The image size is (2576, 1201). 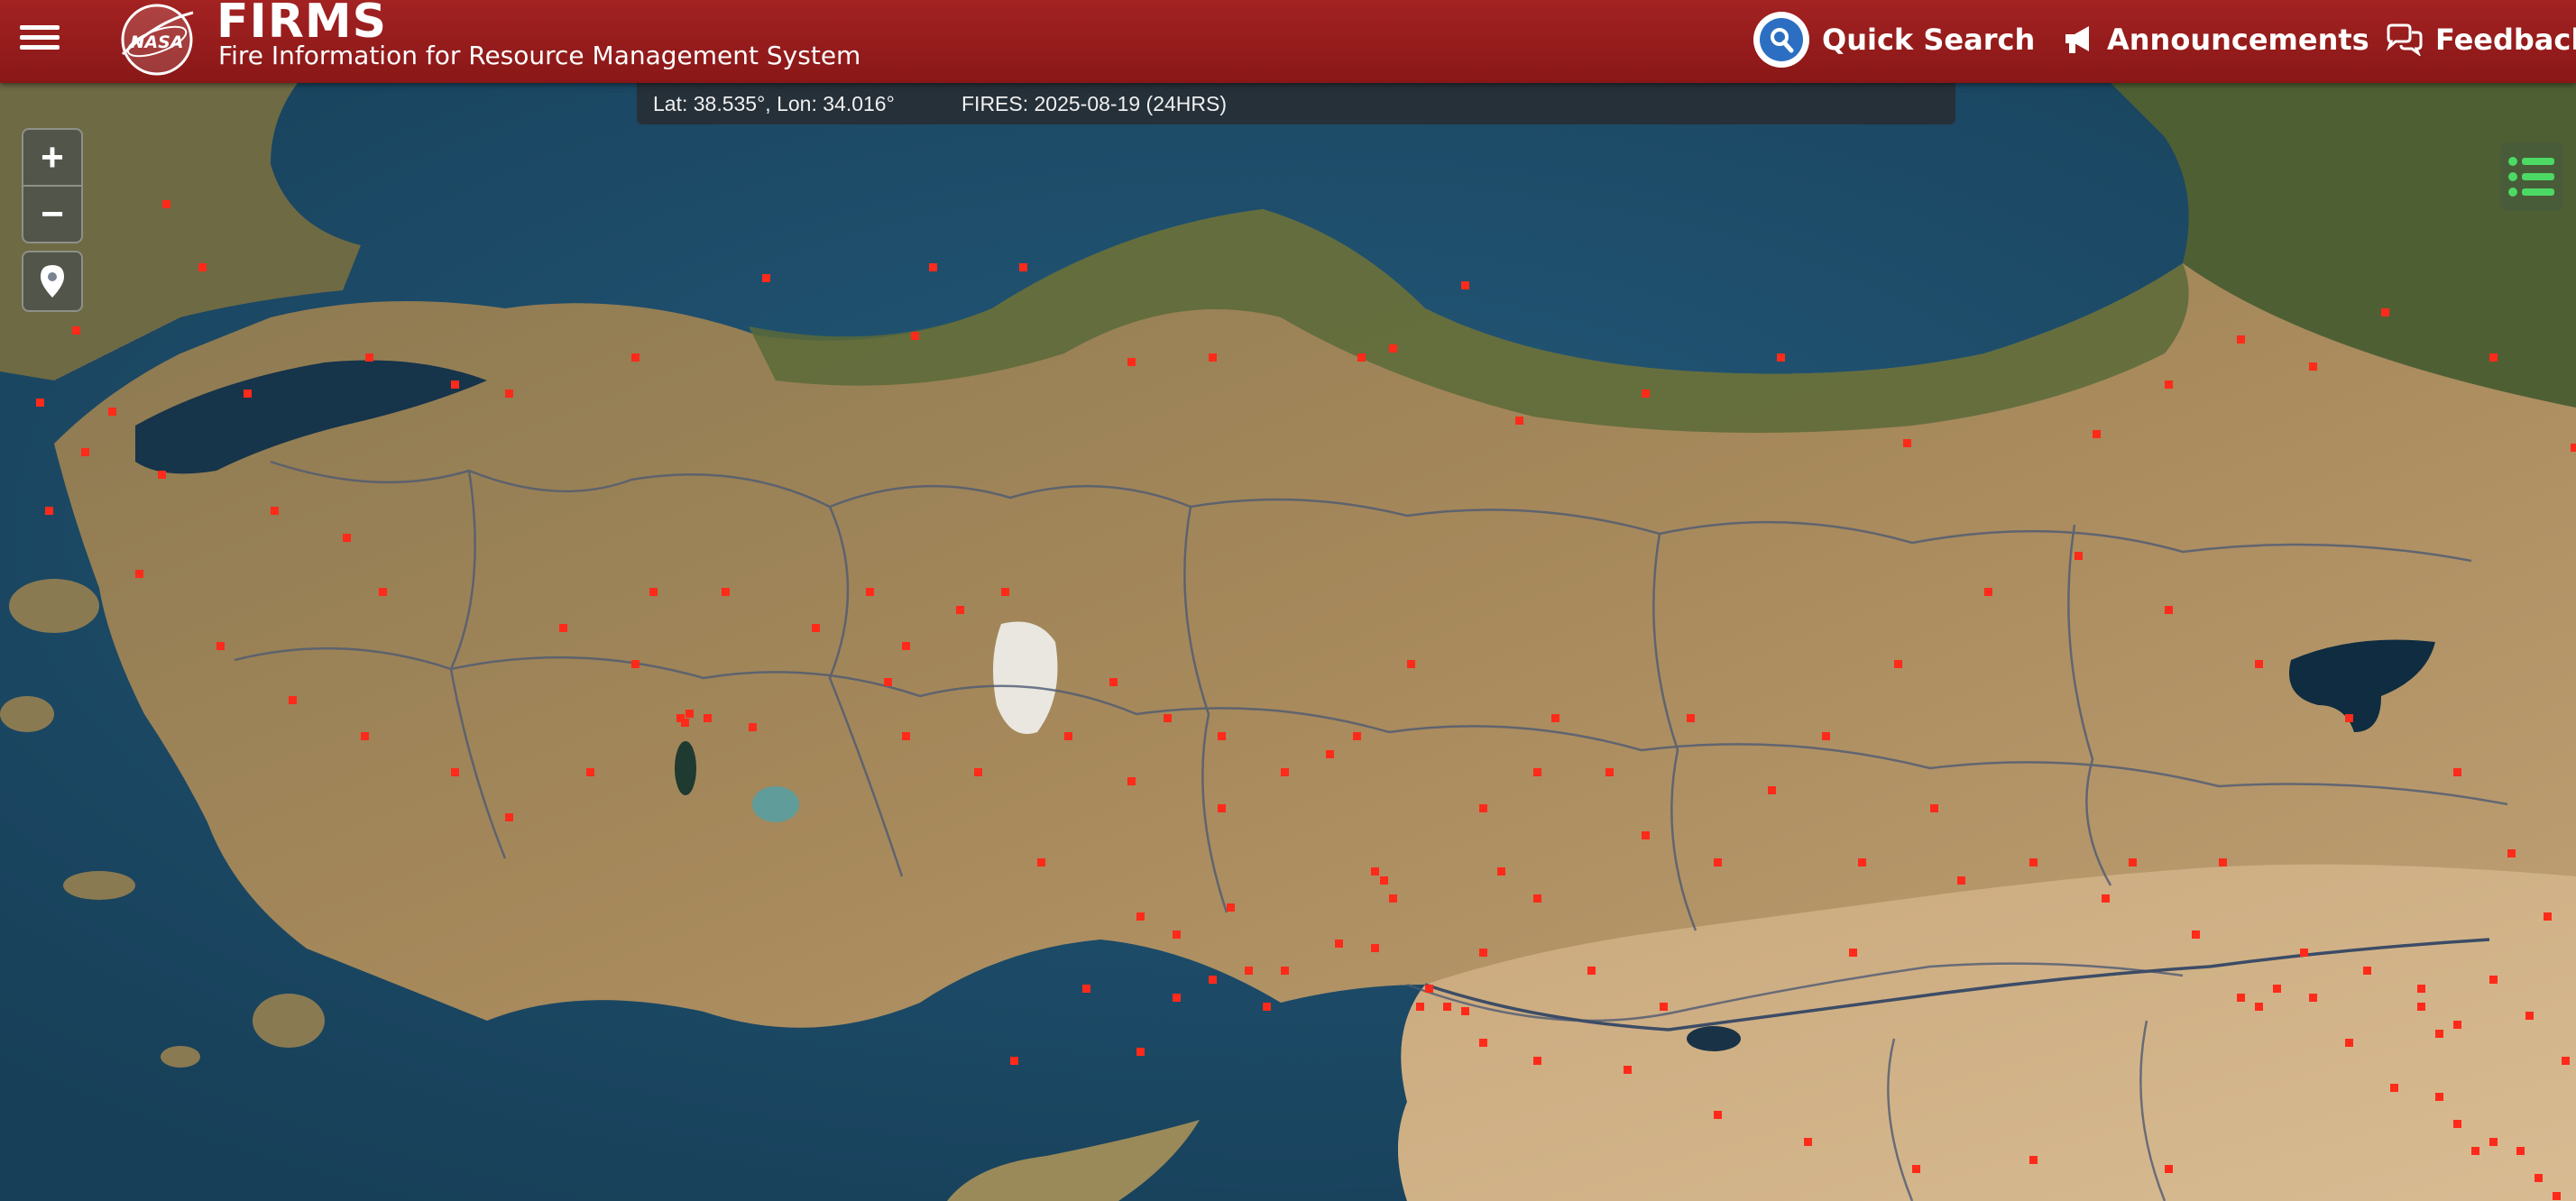 What do you see at coordinates (1894, 40) in the screenshot?
I see `quick-search-button: Quick Search` at bounding box center [1894, 40].